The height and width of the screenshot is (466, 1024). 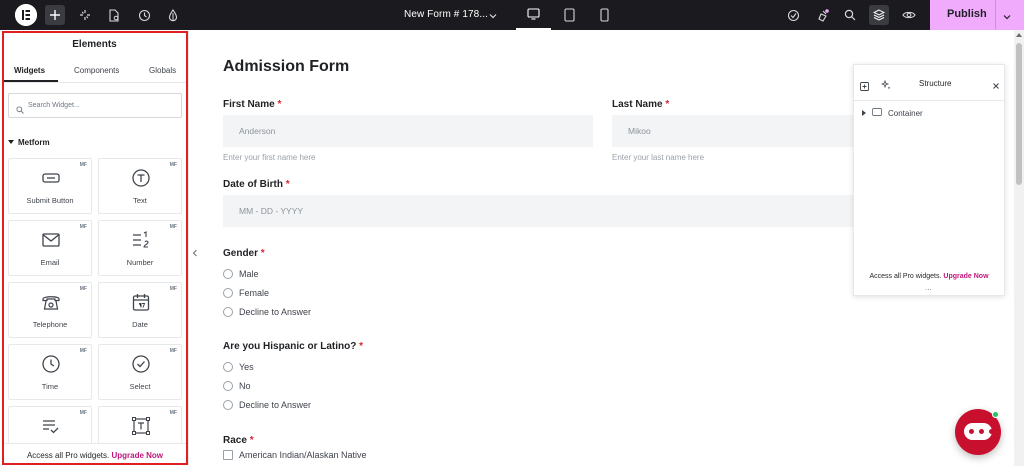 I want to click on widget-checkbox: MF, so click(x=50, y=426).